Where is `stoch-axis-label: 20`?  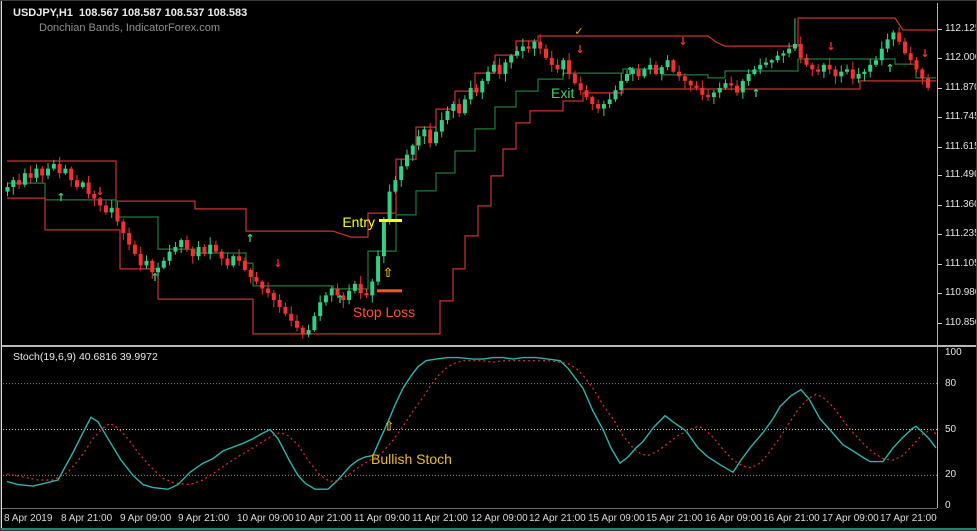 stoch-axis-label: 20 is located at coordinates (951, 474).